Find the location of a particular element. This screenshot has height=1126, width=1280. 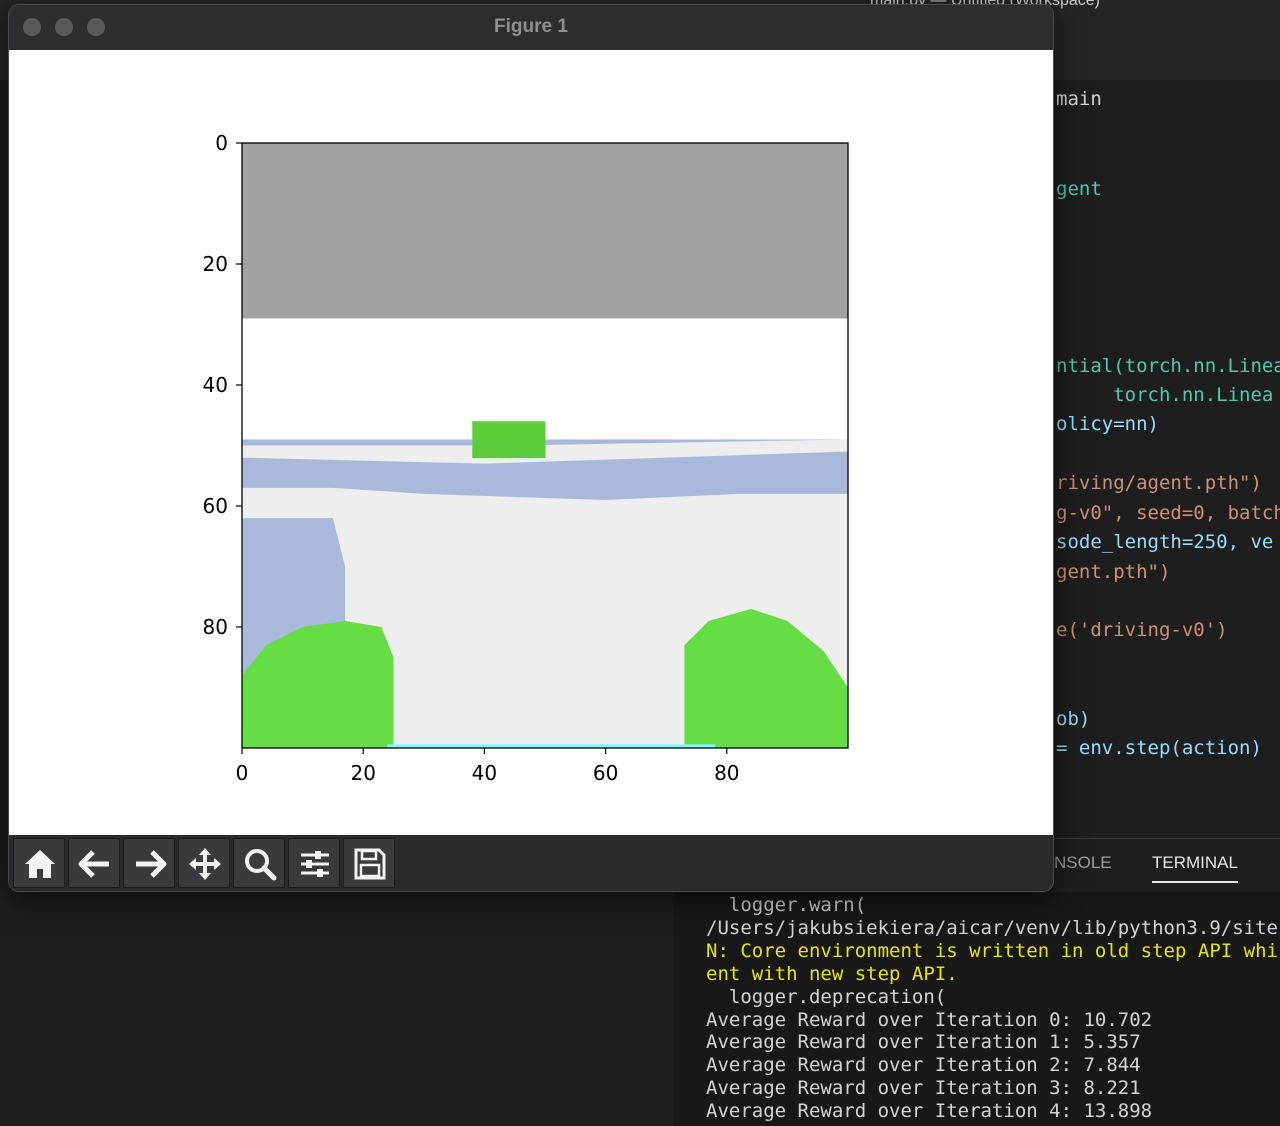

forward-button is located at coordinates (149, 863).